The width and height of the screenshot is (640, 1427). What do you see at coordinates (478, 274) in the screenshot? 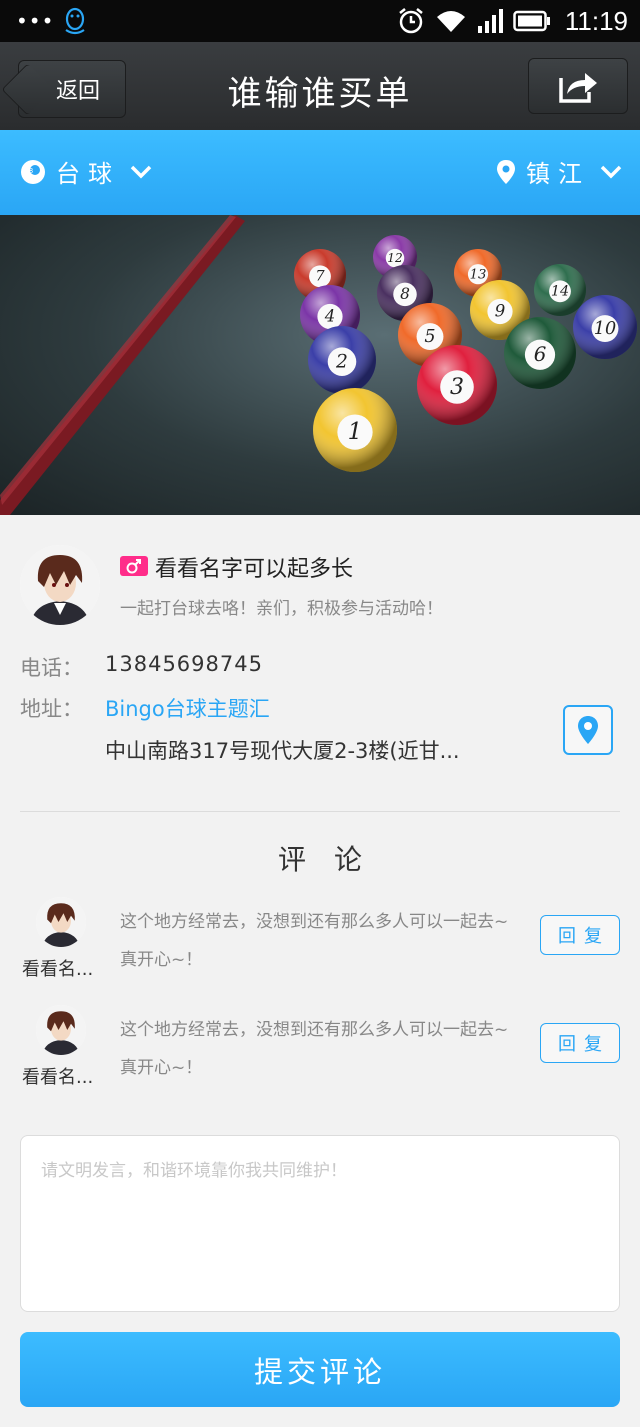
I see `ball-number: 13` at bounding box center [478, 274].